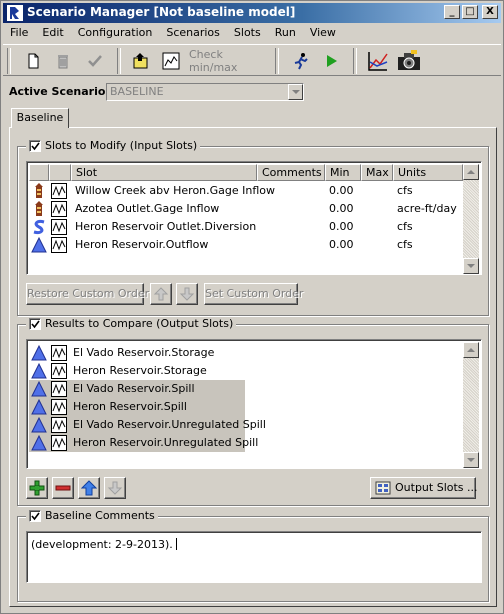 The image size is (504, 614). Describe the element at coordinates (100, 515) in the screenshot. I see `baseline-comments-title: Baseline Comments` at that location.